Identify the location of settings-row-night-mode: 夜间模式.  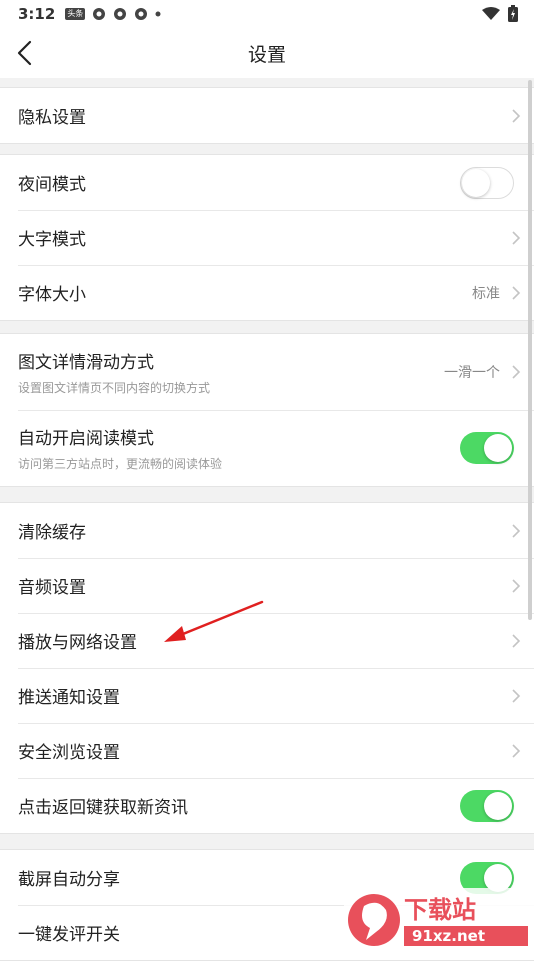
(267, 182).